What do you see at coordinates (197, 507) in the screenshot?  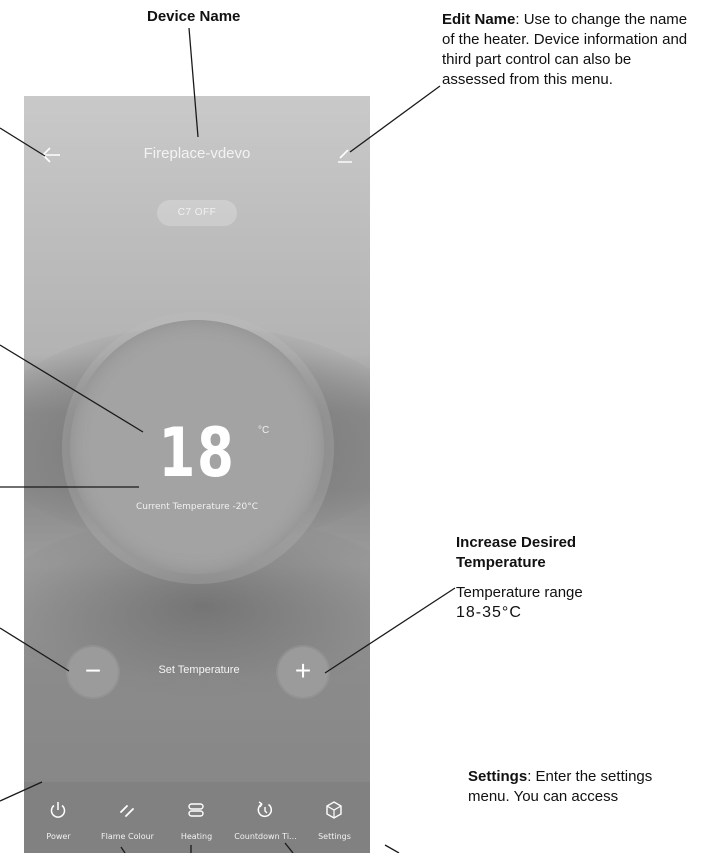 I see `current-temperature: Current Temperature -20°C` at bounding box center [197, 507].